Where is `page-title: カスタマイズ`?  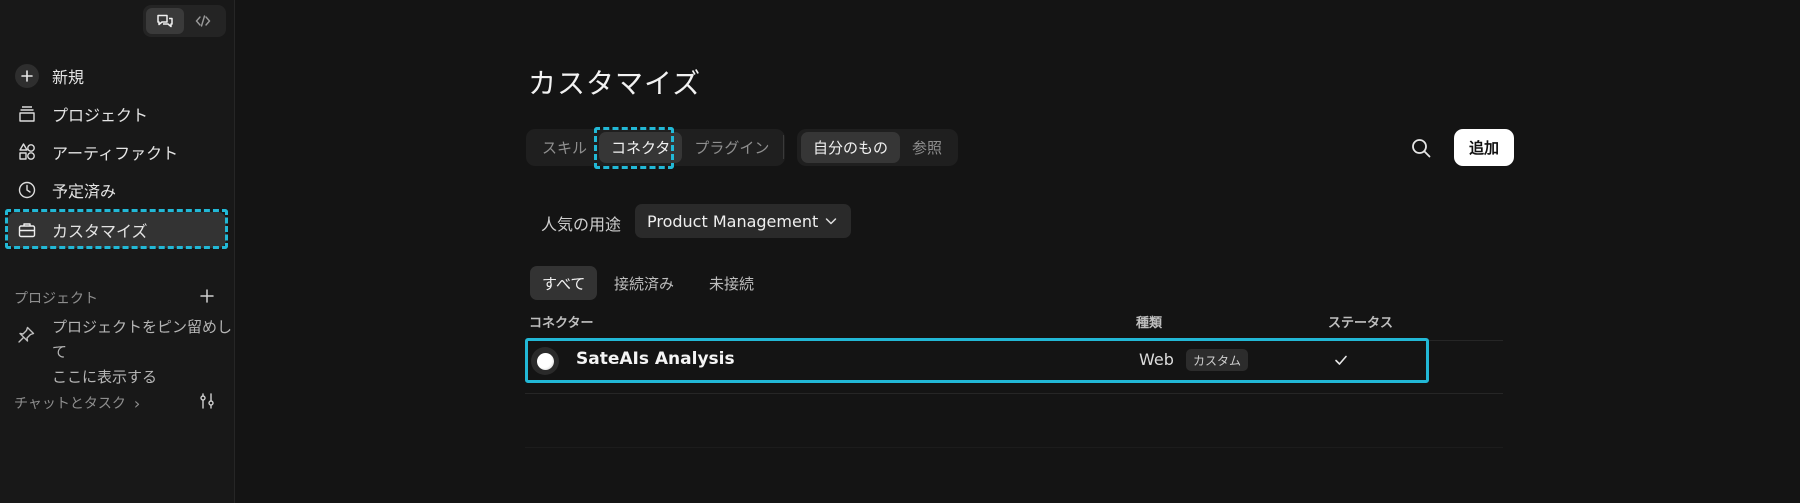 page-title: カスタマイズ is located at coordinates (615, 83).